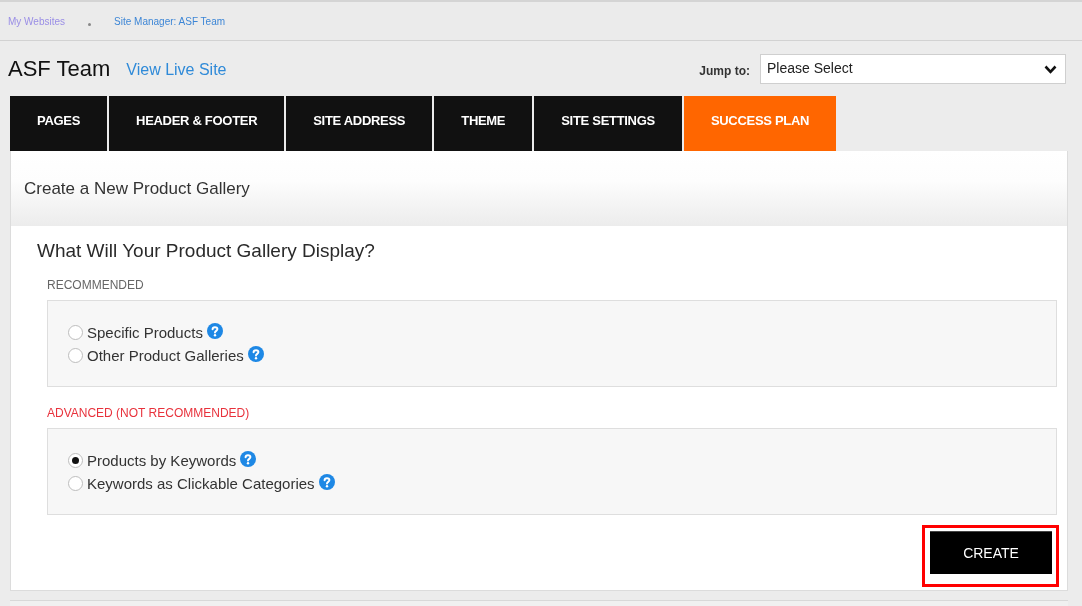 Image resolution: width=1082 pixels, height=606 pixels. Describe the element at coordinates (608, 123) in the screenshot. I see `nav-tab: SITE SETTINGS` at that location.